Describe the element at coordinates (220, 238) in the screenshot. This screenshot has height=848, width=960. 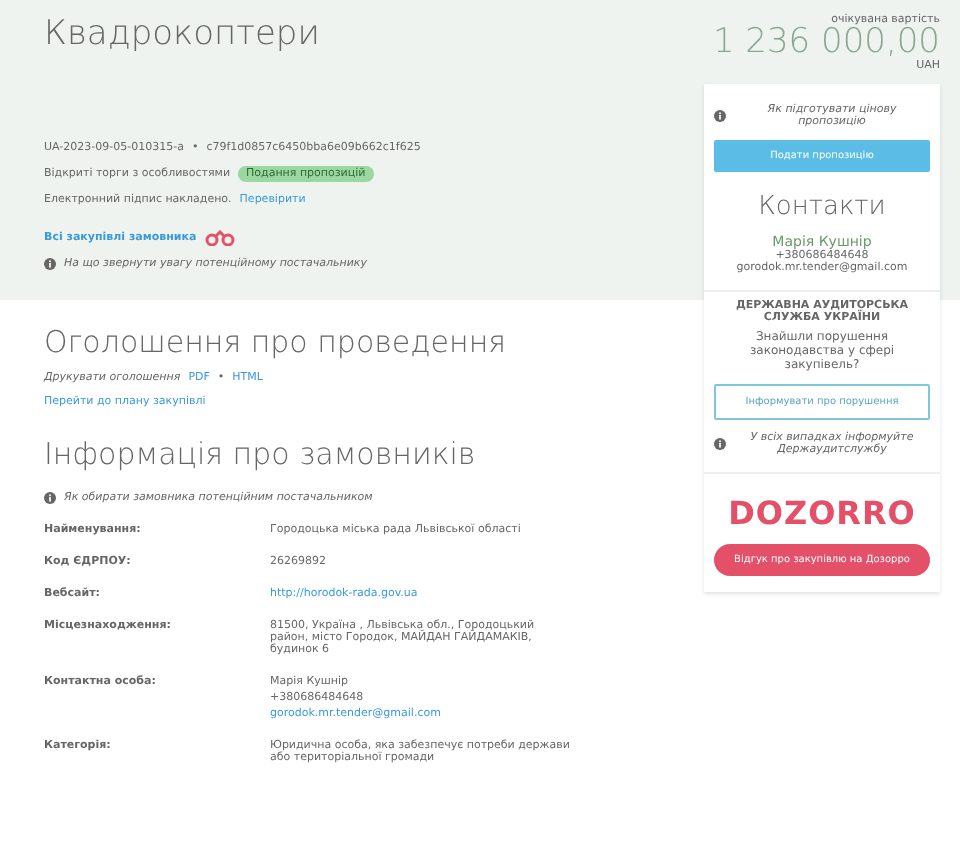
I see `binoculars-icon` at that location.